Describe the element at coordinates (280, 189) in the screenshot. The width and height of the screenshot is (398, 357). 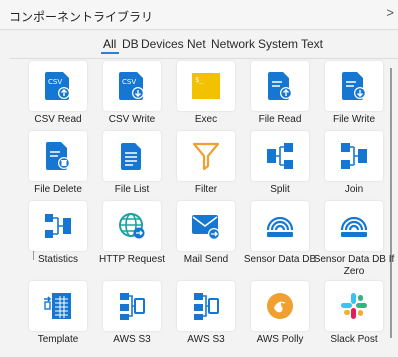
I see `component-label: Split` at that location.